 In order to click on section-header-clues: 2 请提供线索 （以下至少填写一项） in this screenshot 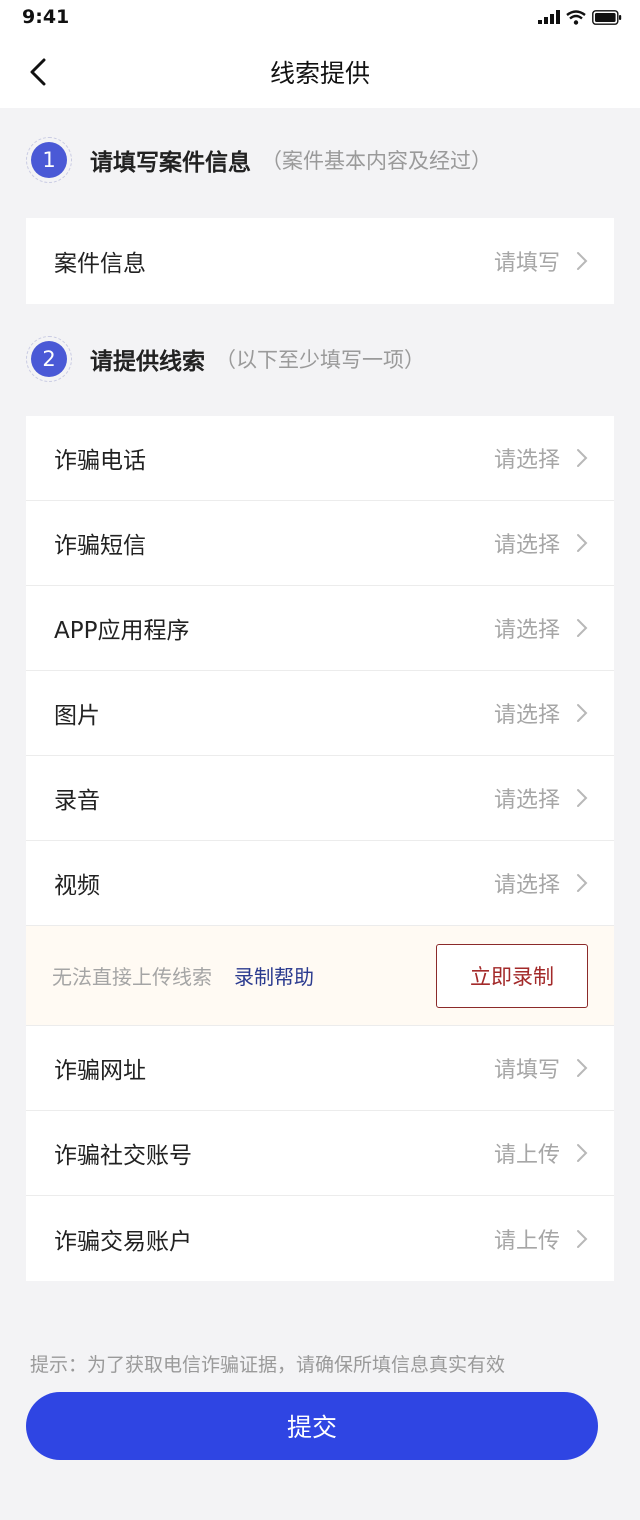, I will do `click(225, 359)`.